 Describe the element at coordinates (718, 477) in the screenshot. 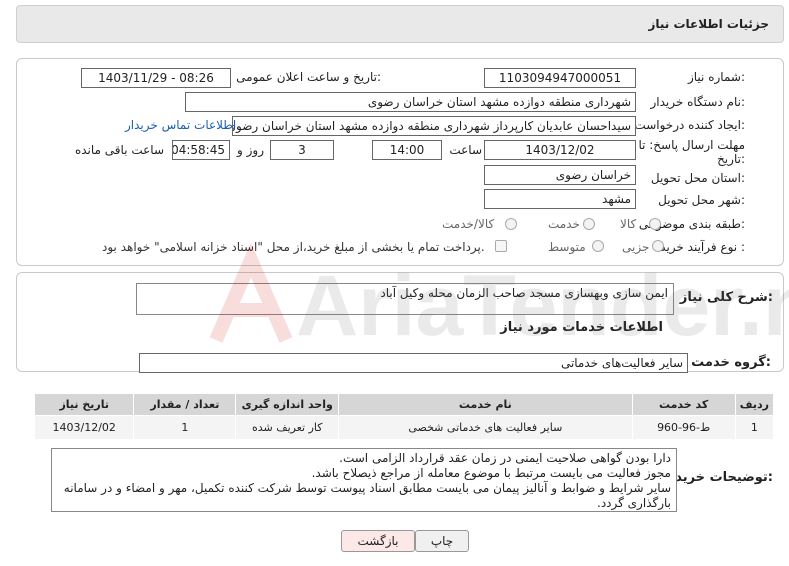

I see `buyer-notes-label: توضیحات خریدار:` at that location.